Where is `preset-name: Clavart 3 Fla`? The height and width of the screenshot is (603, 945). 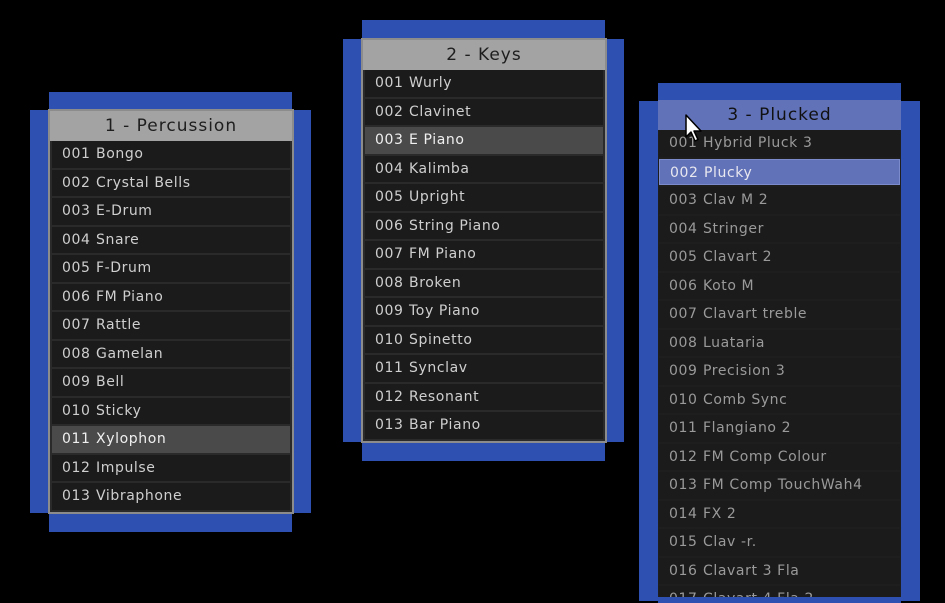
preset-name: Clavart 3 Fla is located at coordinates (751, 570).